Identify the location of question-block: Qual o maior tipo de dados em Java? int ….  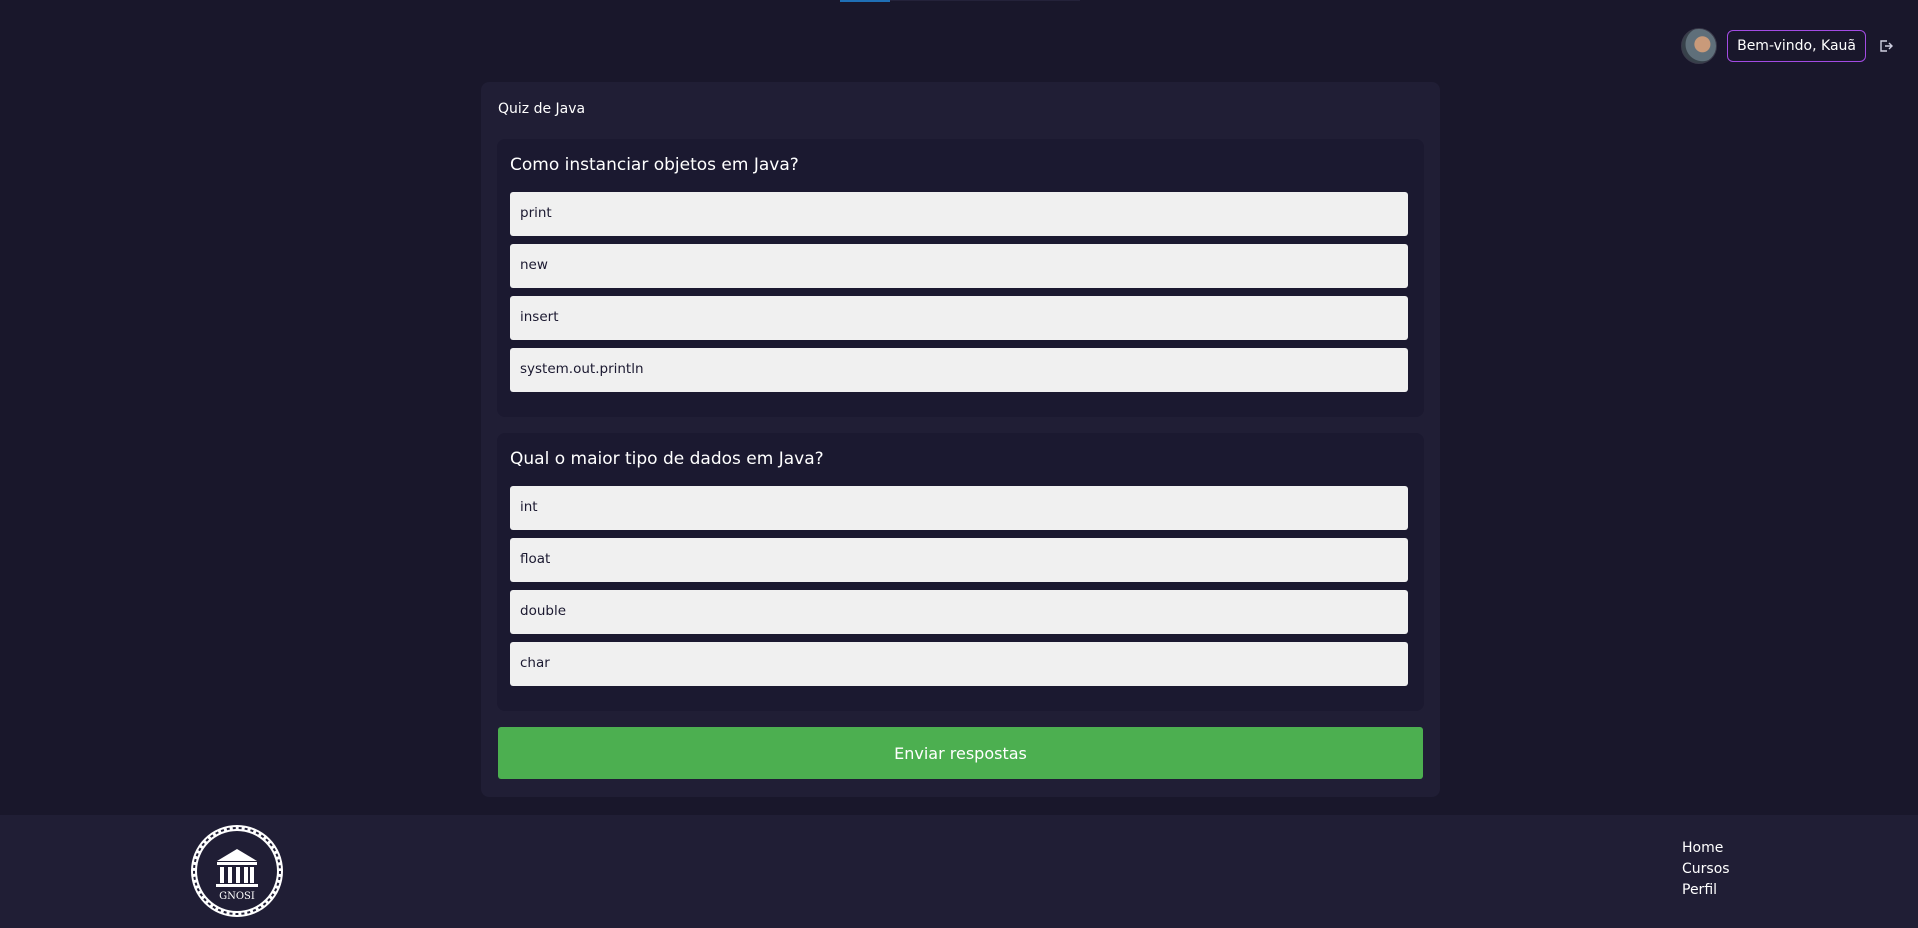
(960, 572).